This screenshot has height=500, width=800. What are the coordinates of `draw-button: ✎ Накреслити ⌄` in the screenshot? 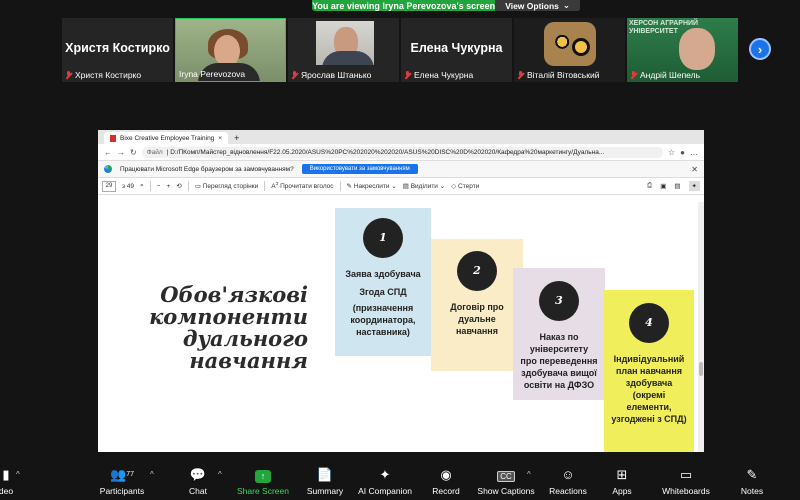 It's located at (372, 186).